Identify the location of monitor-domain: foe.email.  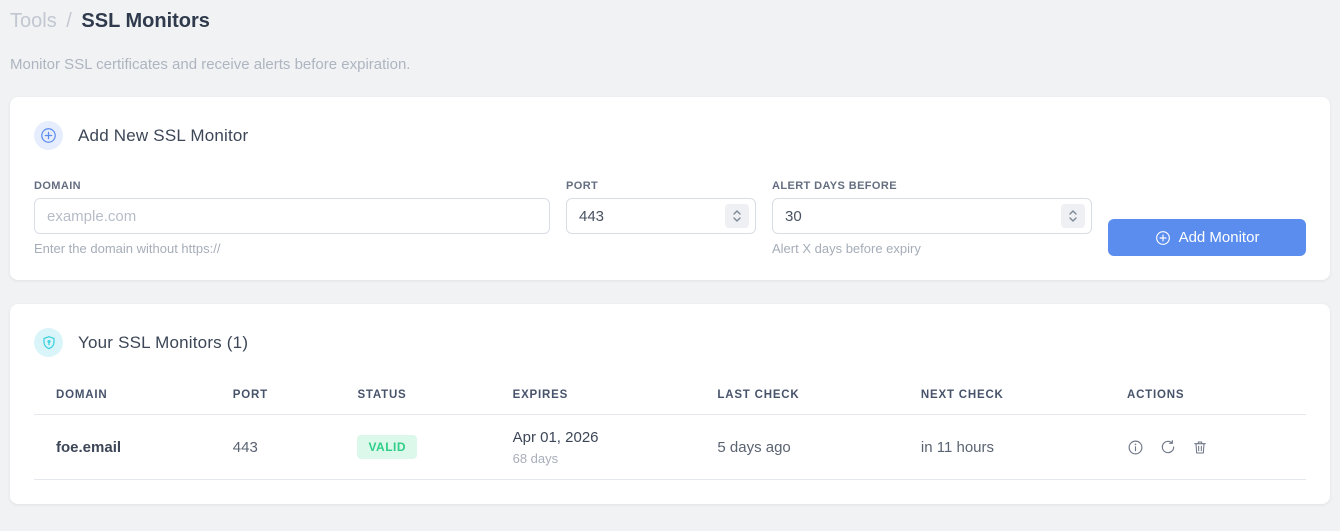
(122, 447).